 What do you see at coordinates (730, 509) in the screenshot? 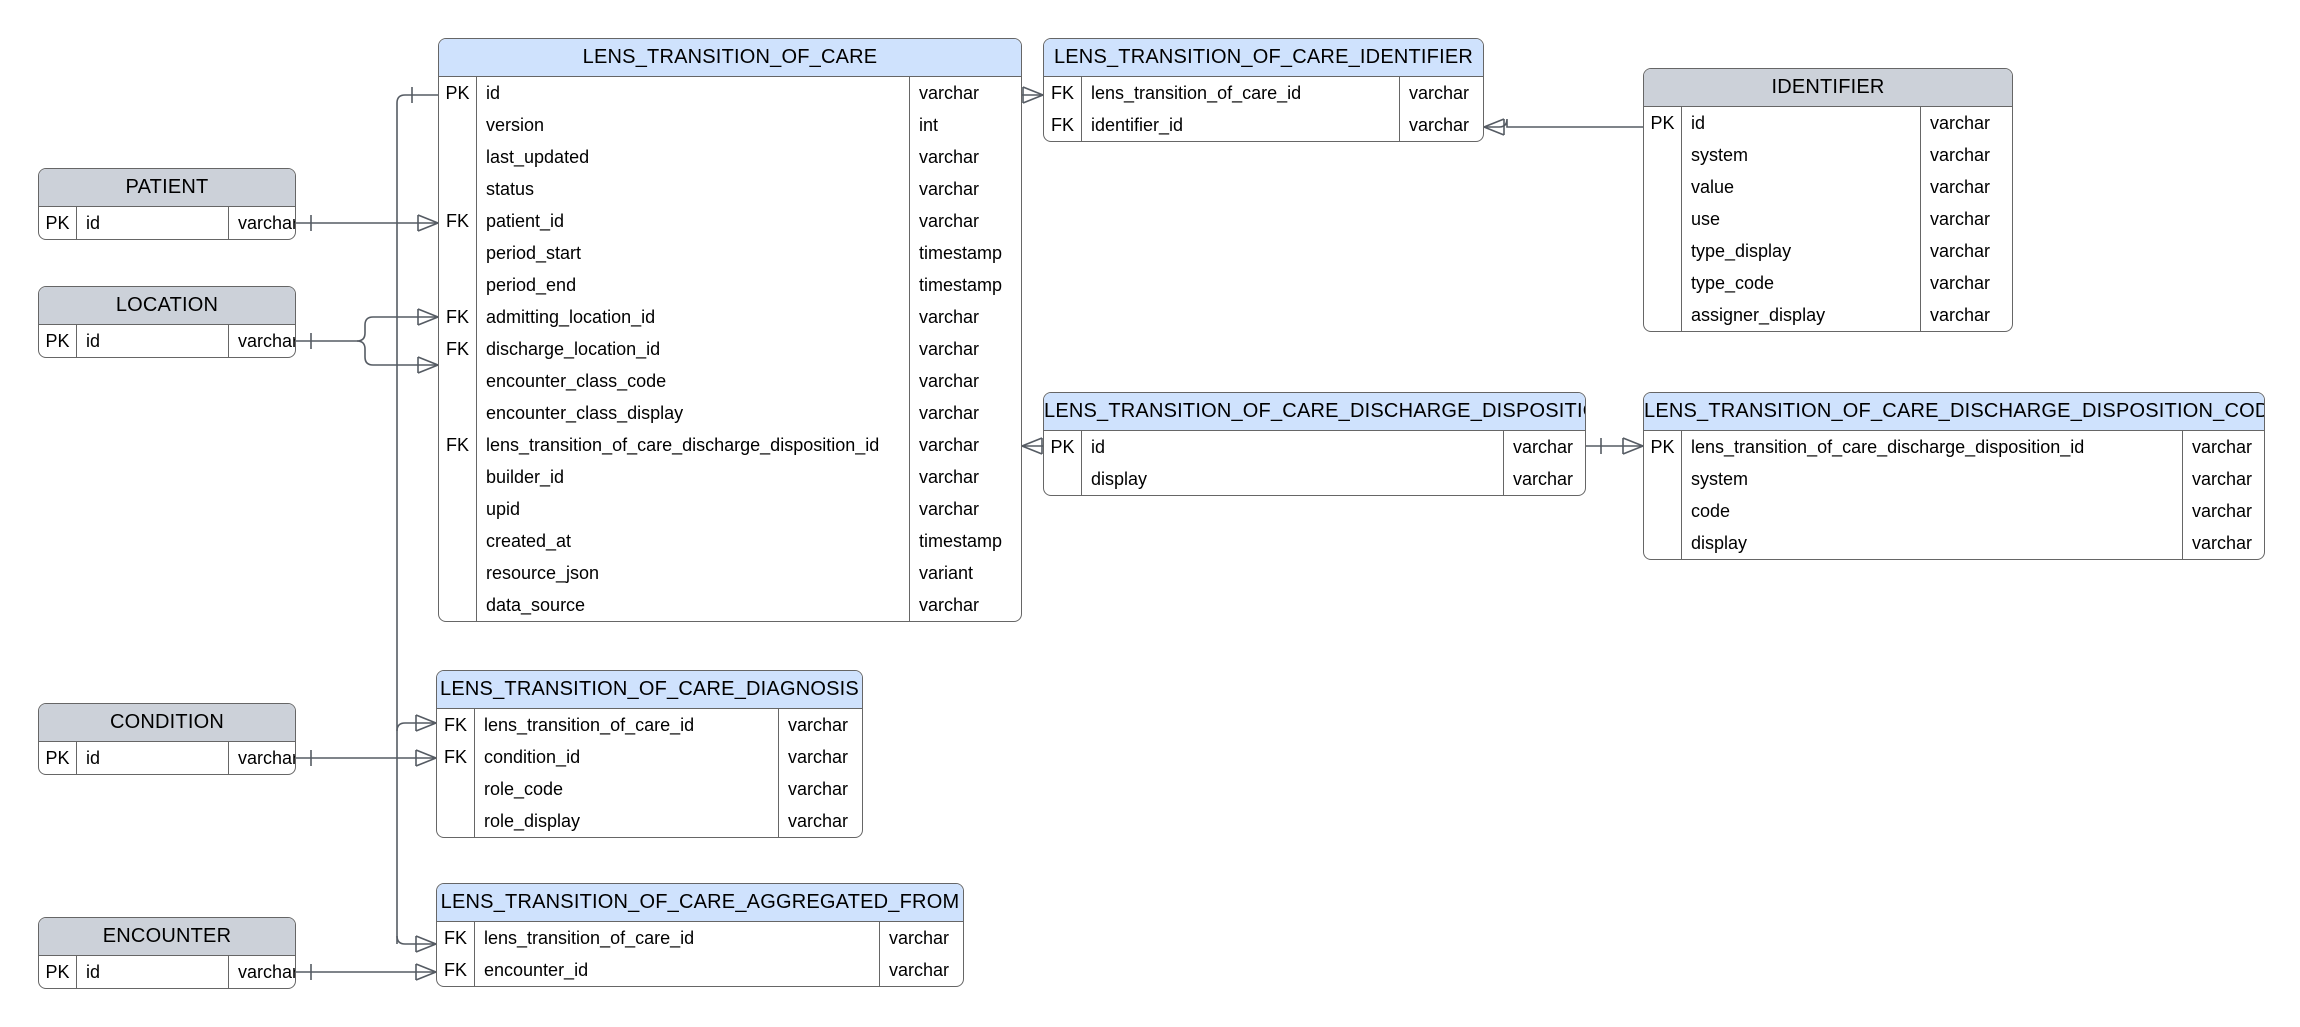
I see `column-row: upid varchar` at bounding box center [730, 509].